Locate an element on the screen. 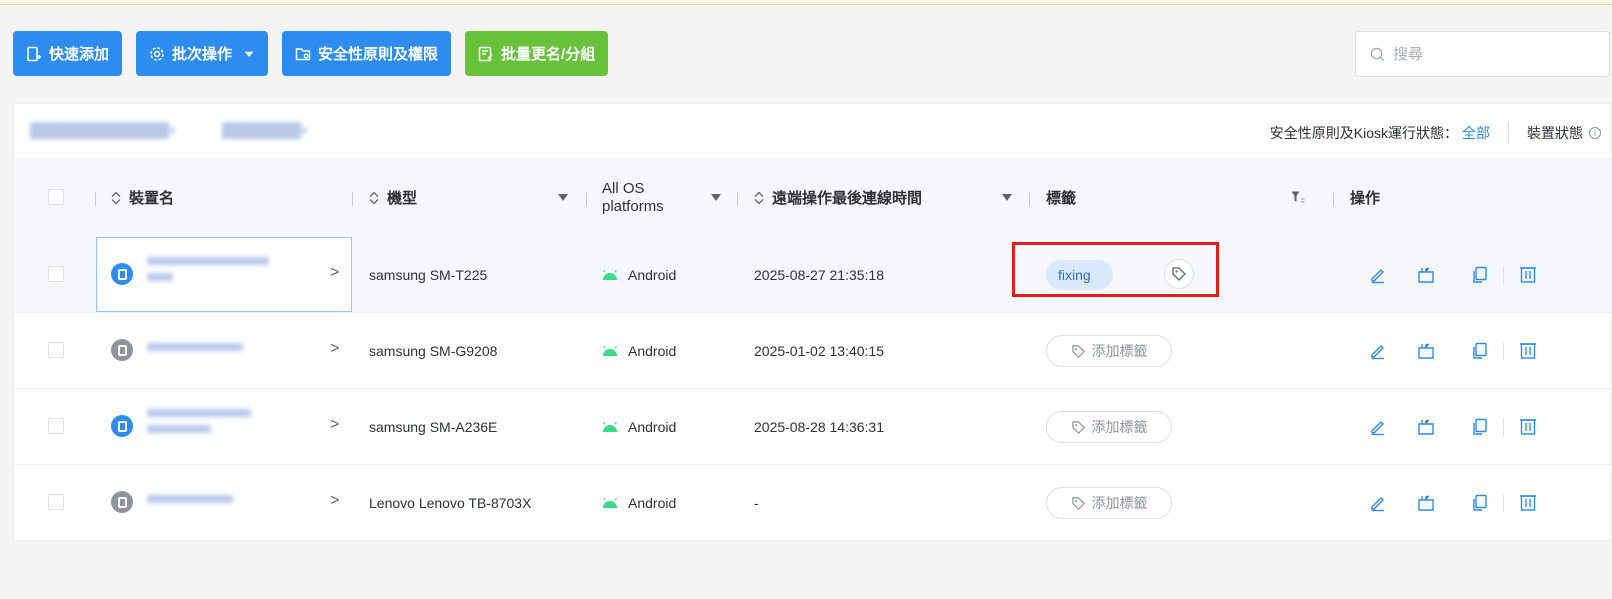 The height and width of the screenshot is (599, 1612). batch-operations-label: 批次操作 is located at coordinates (202, 54).